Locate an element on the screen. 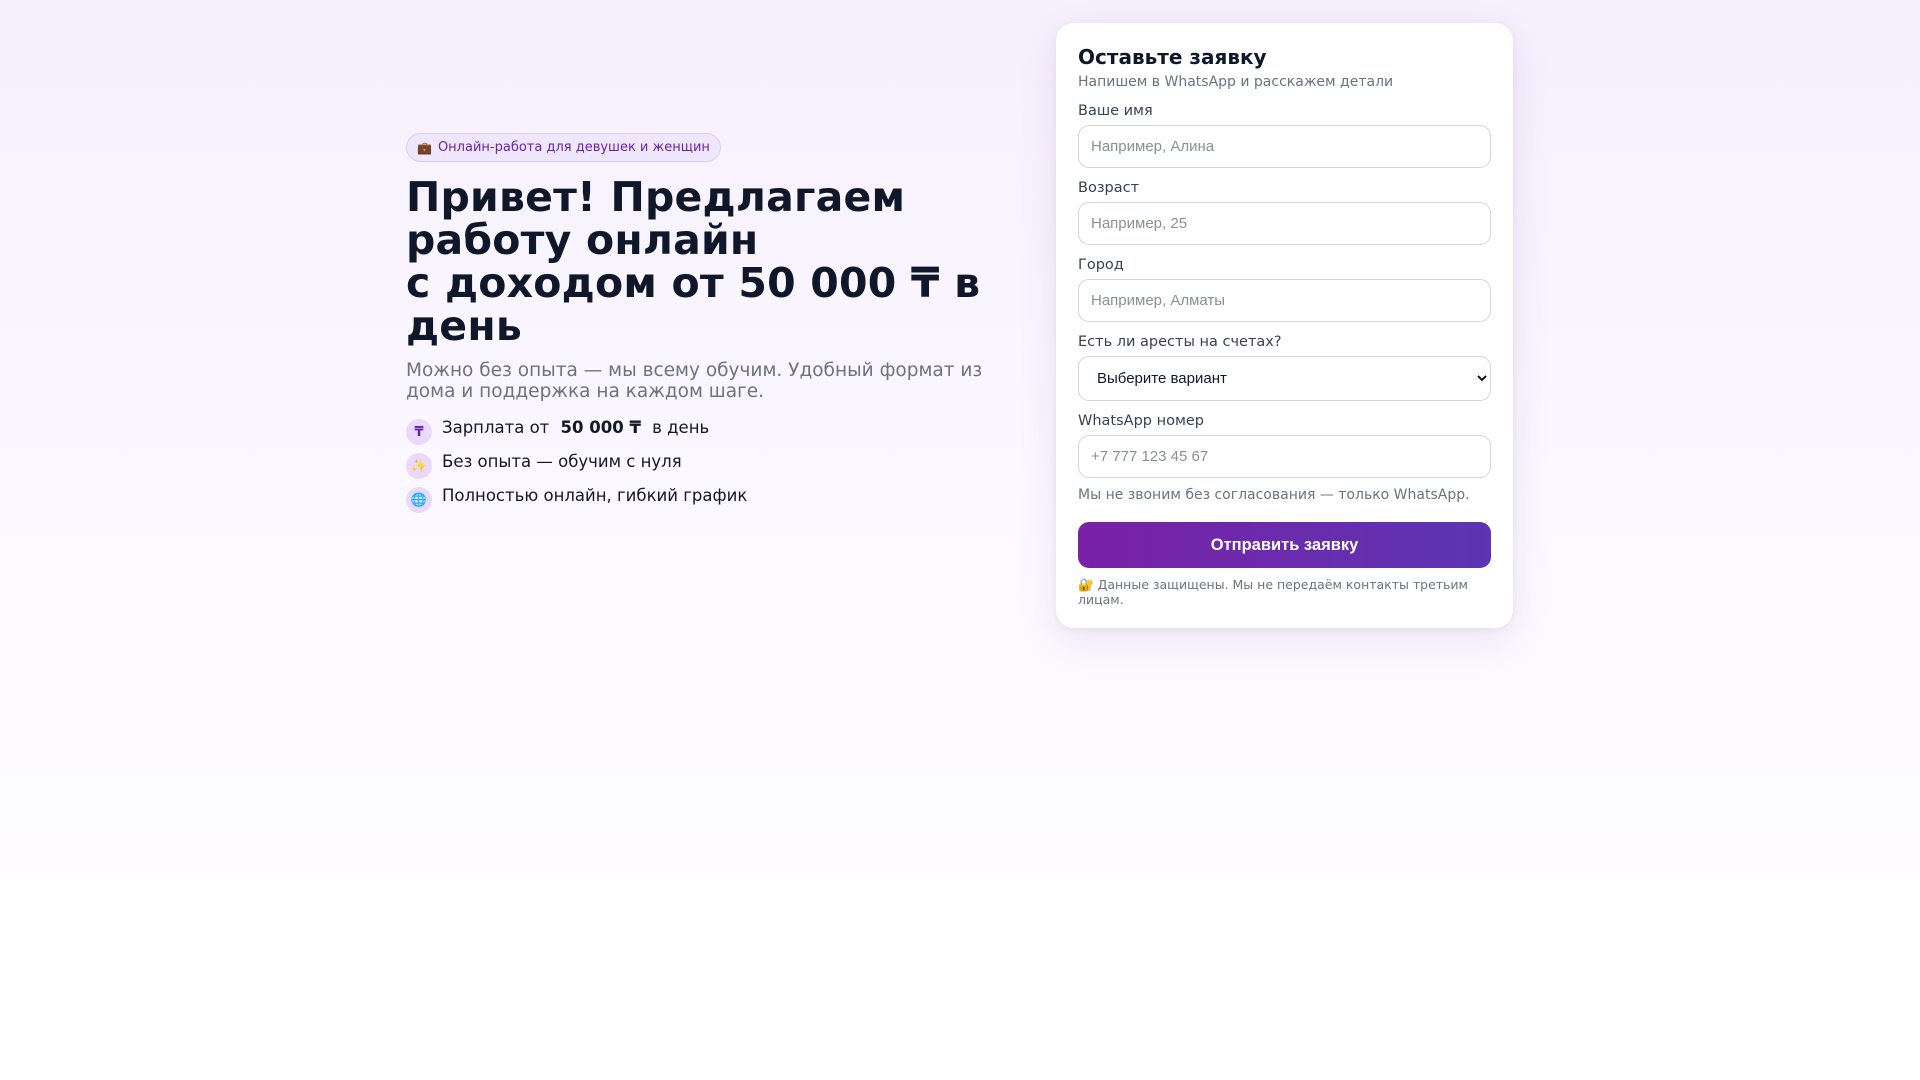  globe-icon: 🌐 is located at coordinates (419, 500).